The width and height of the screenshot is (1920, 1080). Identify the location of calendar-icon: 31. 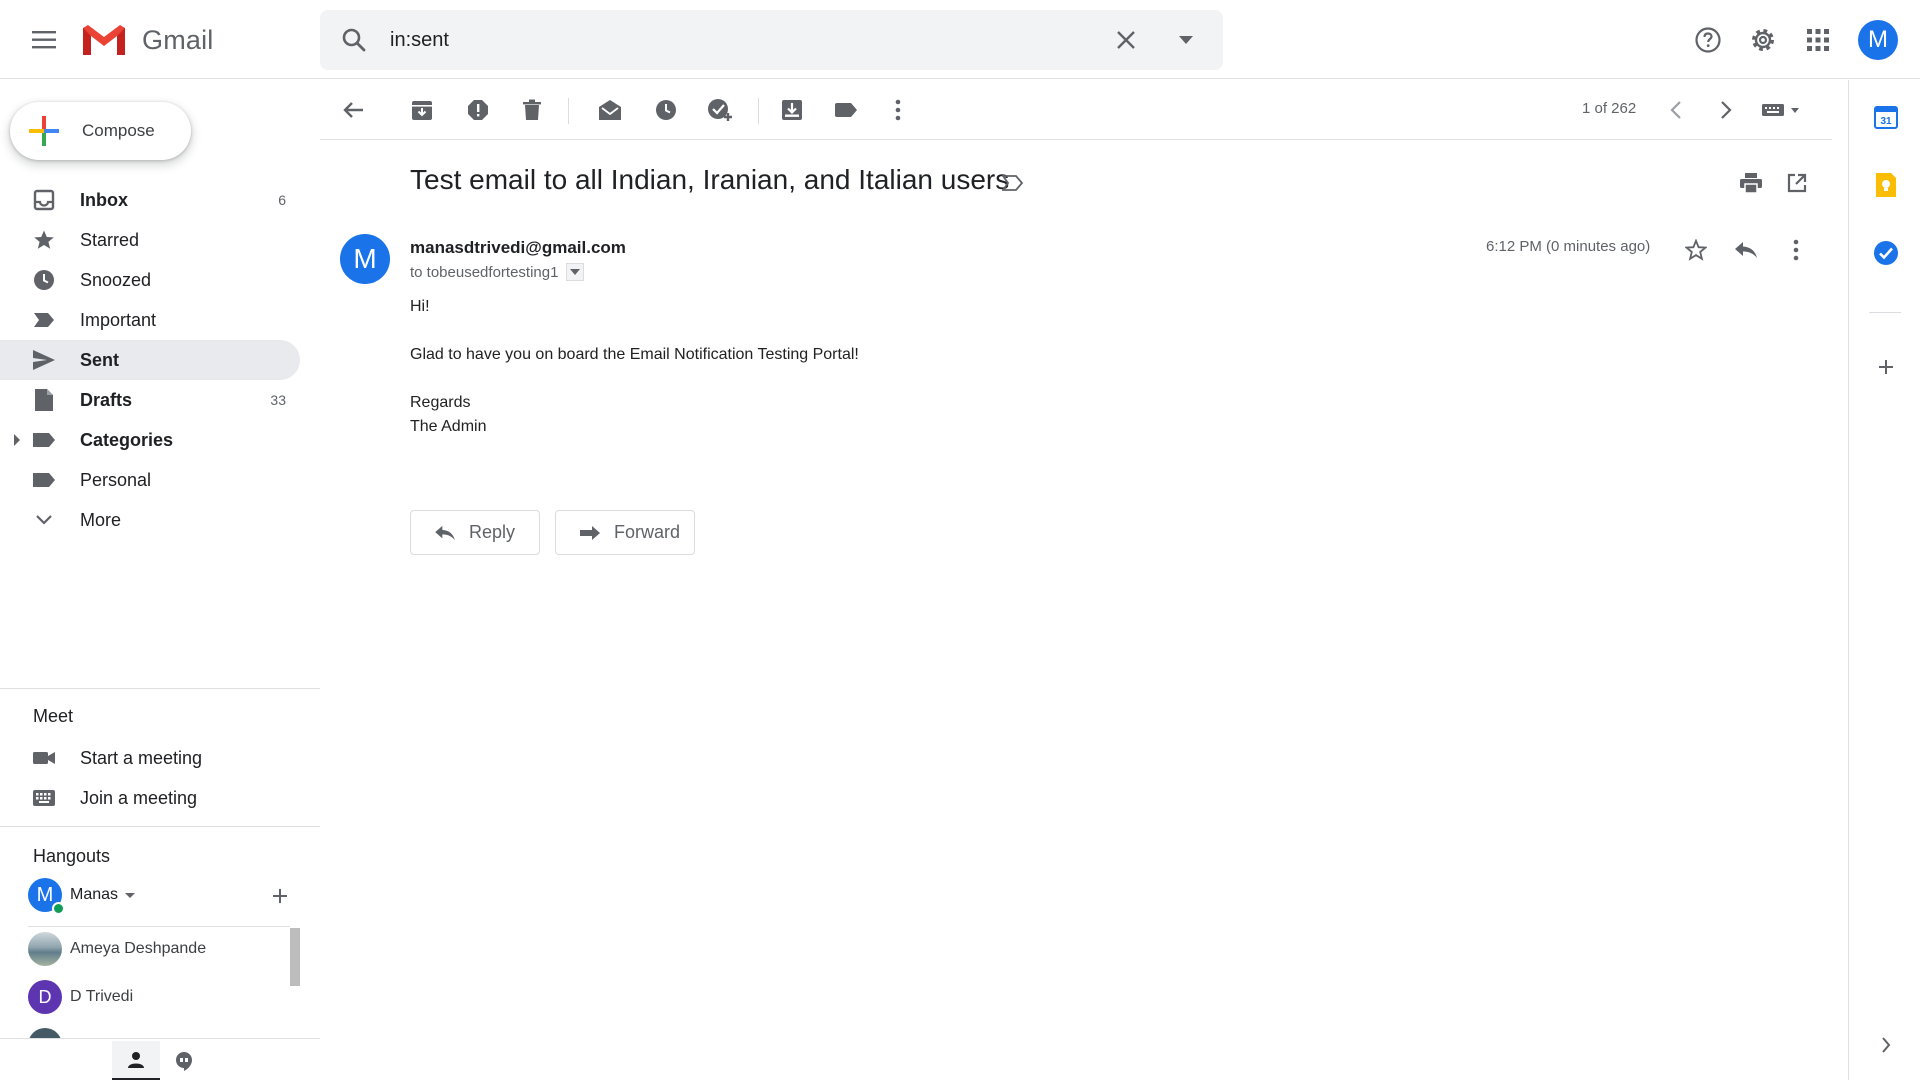
(1886, 117).